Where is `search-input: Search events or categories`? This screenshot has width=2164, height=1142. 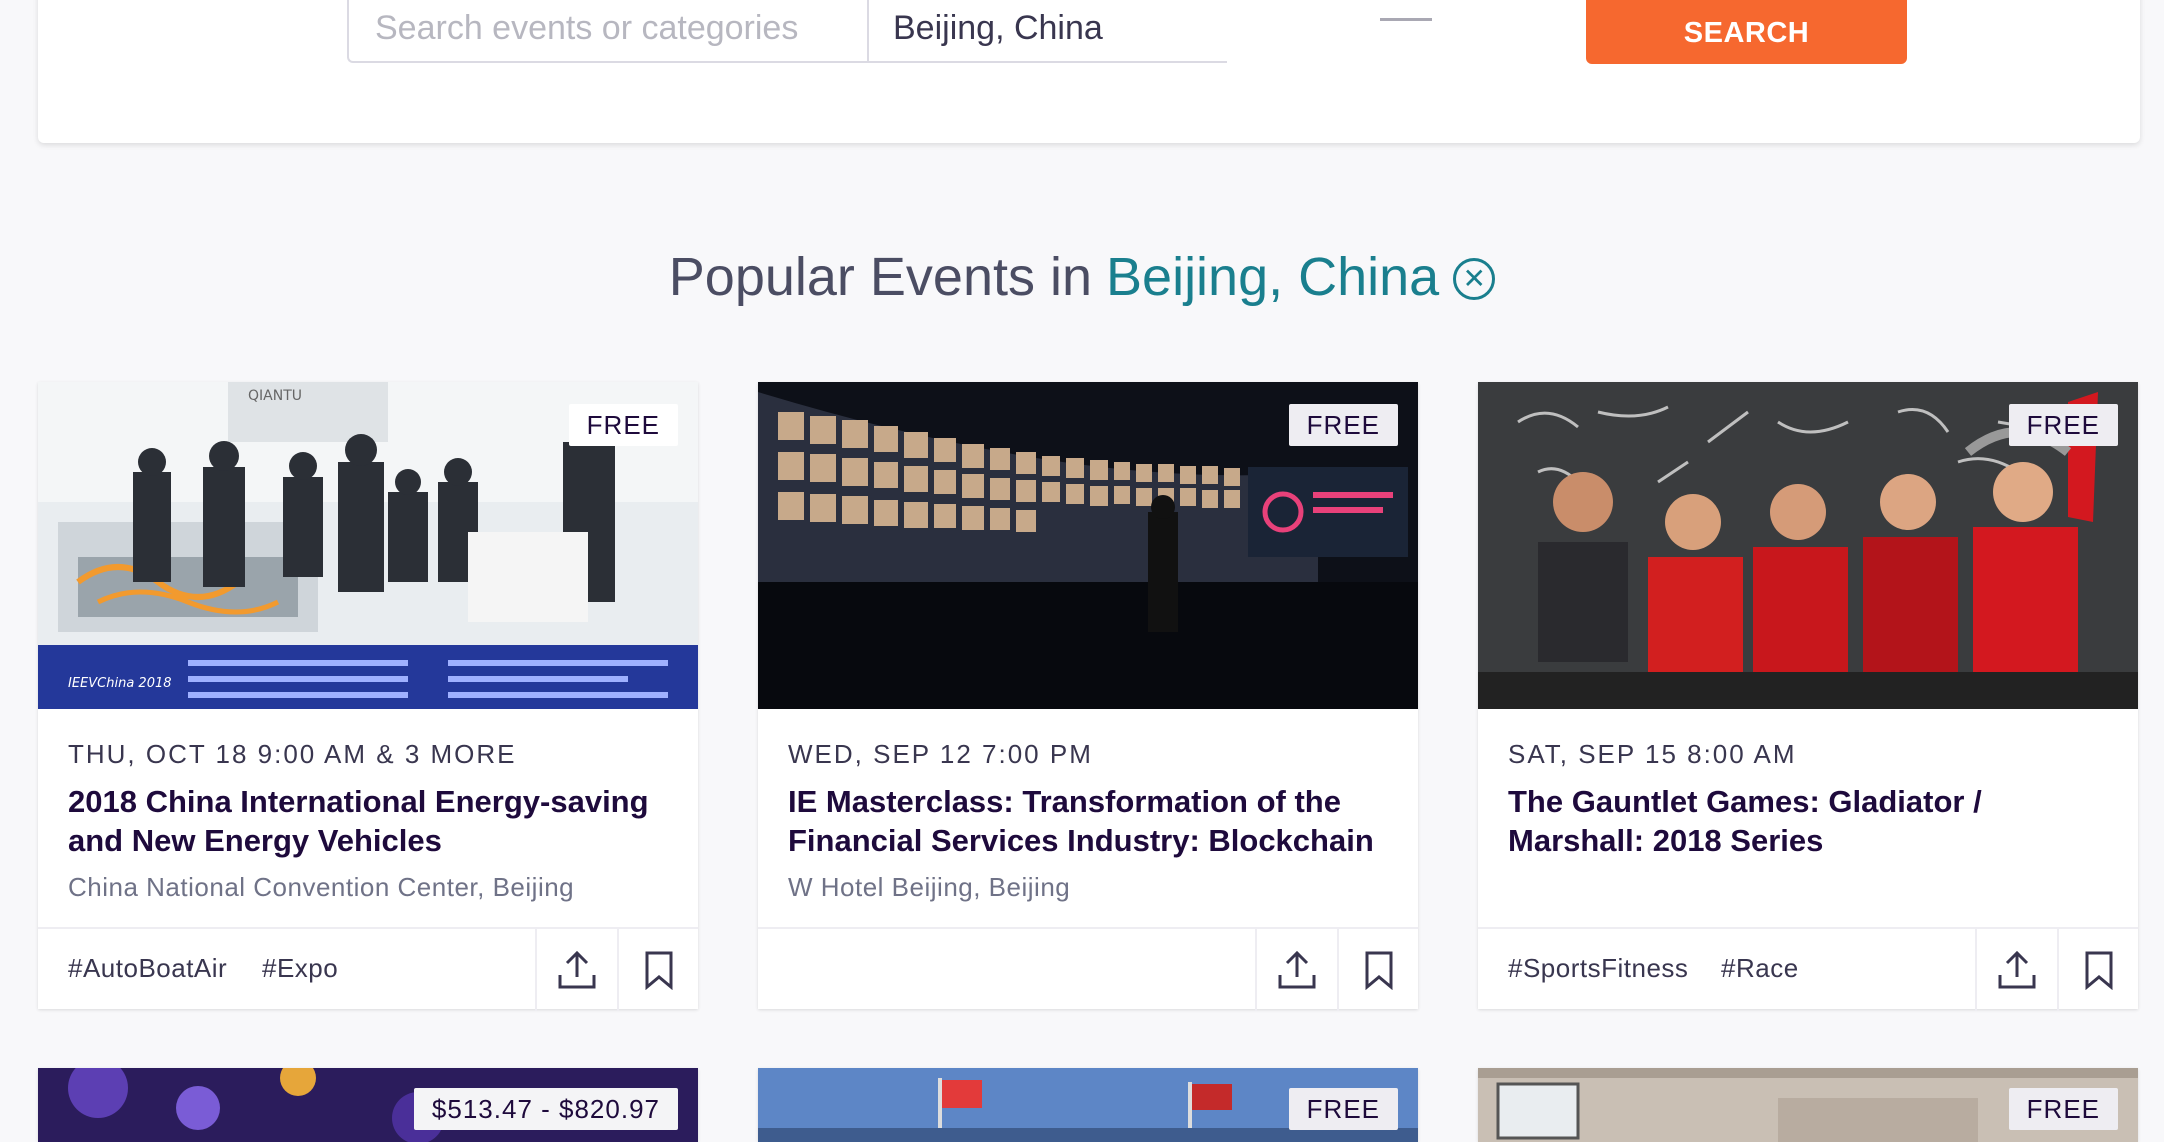
search-input: Search events or categories is located at coordinates (607, 31).